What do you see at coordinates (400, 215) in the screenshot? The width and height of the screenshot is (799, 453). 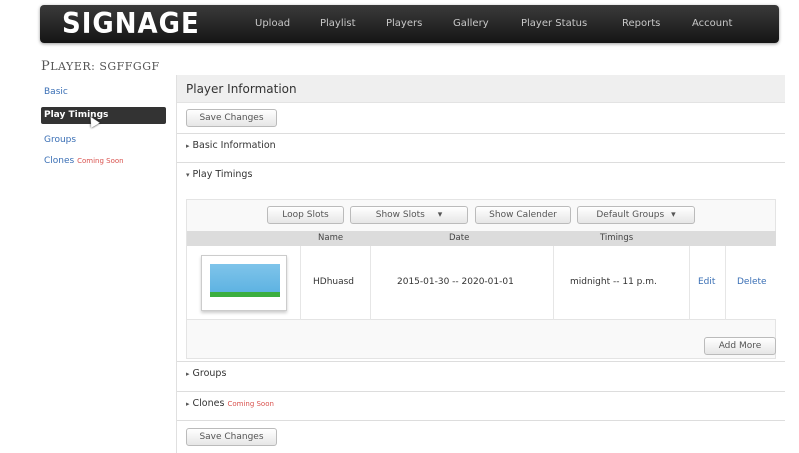 I see `show-slots-label: Show Slots` at bounding box center [400, 215].